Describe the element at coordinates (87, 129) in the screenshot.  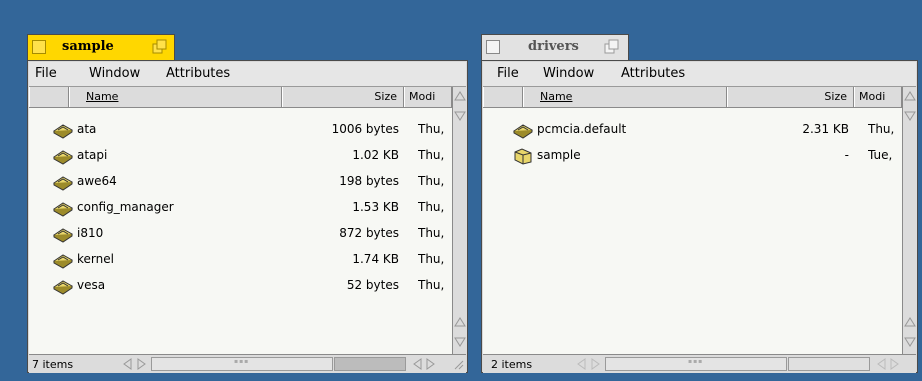
I see `file-name: ata` at that location.